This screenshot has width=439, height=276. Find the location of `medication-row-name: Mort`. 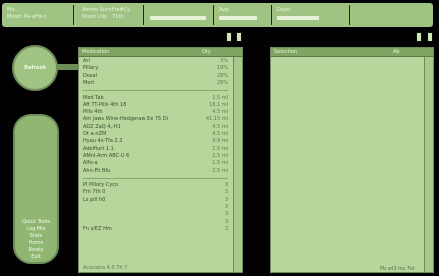

medication-row-name: Mort is located at coordinates (89, 82).